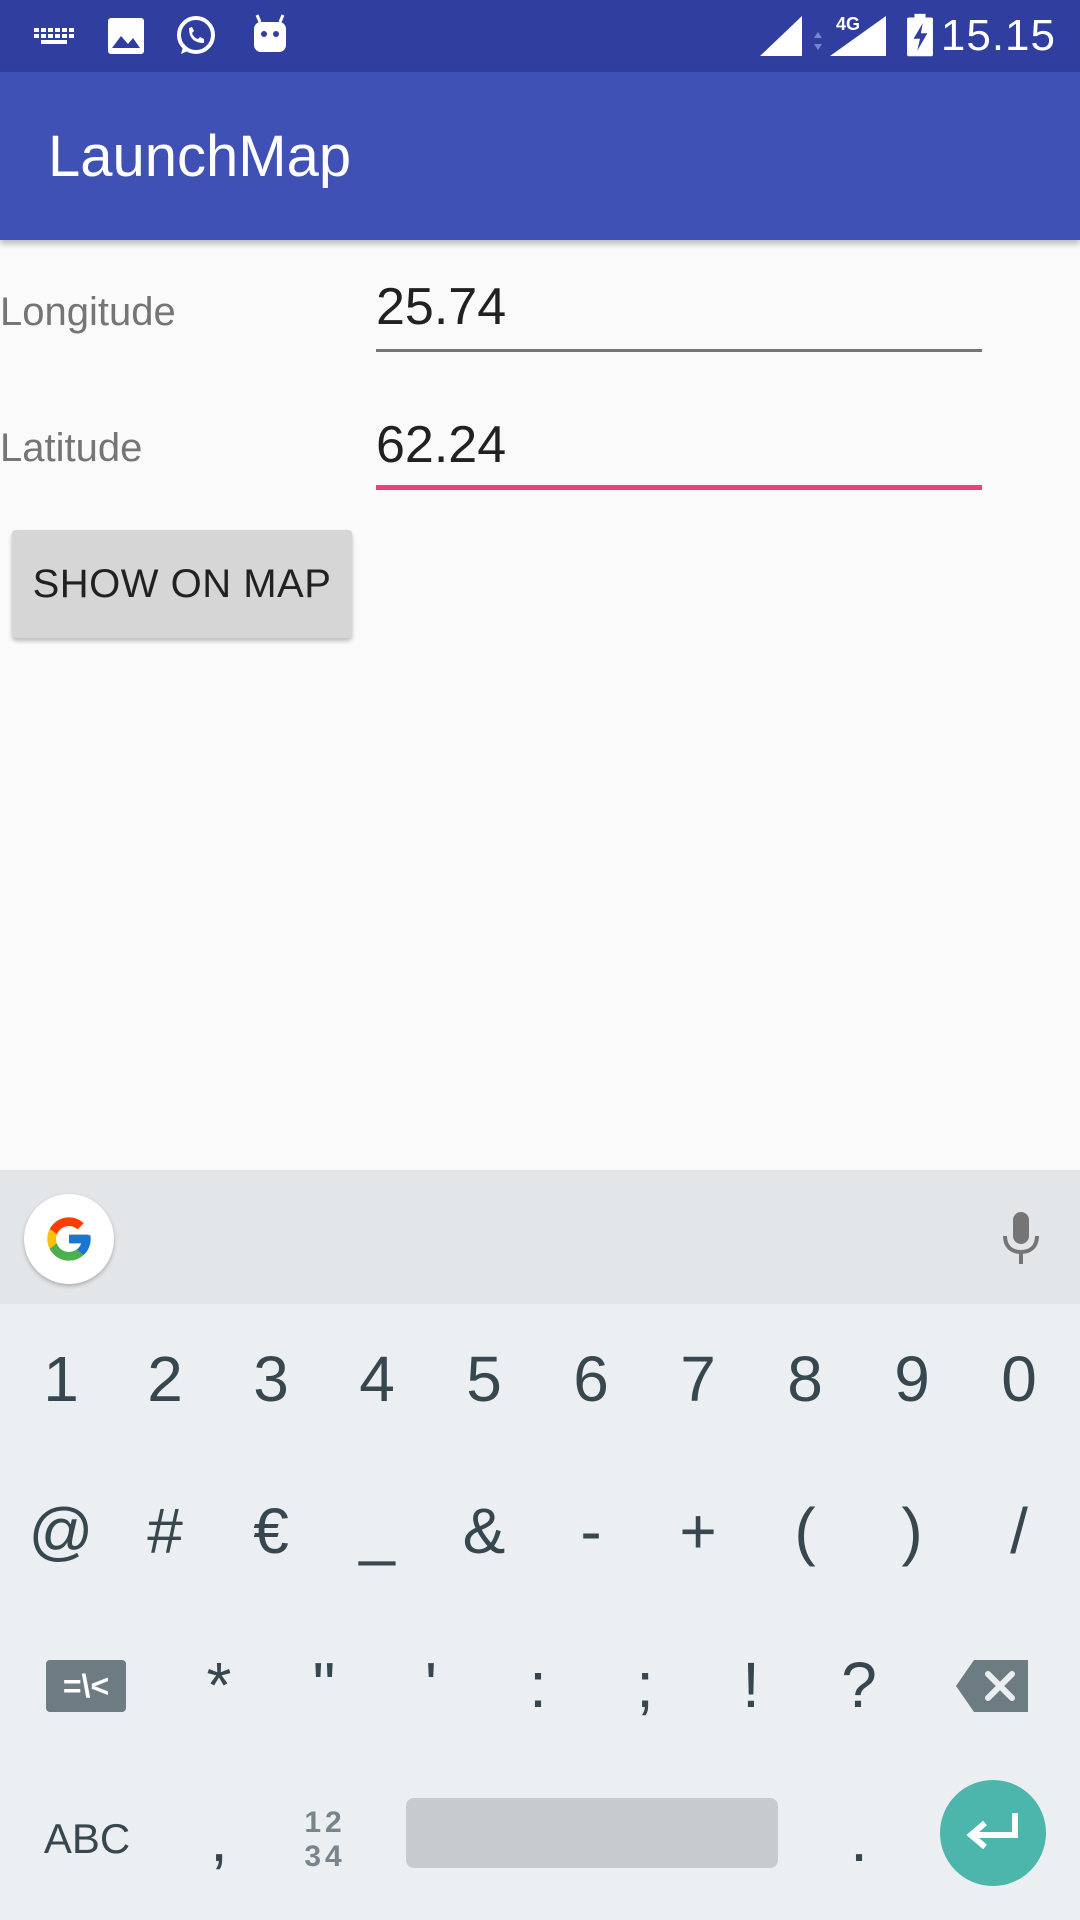 The height and width of the screenshot is (1920, 1080). I want to click on show-on-map-button: SHOW ON MAP, so click(182, 584).